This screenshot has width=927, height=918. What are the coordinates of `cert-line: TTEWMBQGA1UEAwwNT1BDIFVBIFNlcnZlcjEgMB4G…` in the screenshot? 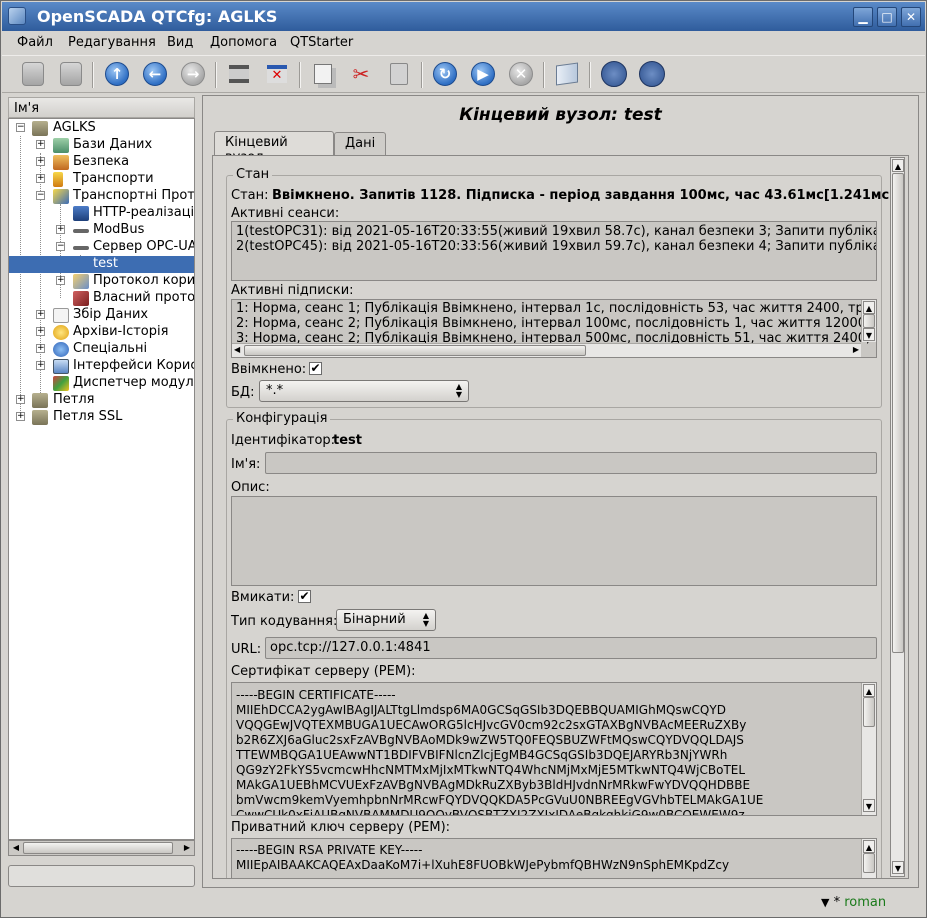 It's located at (482, 755).